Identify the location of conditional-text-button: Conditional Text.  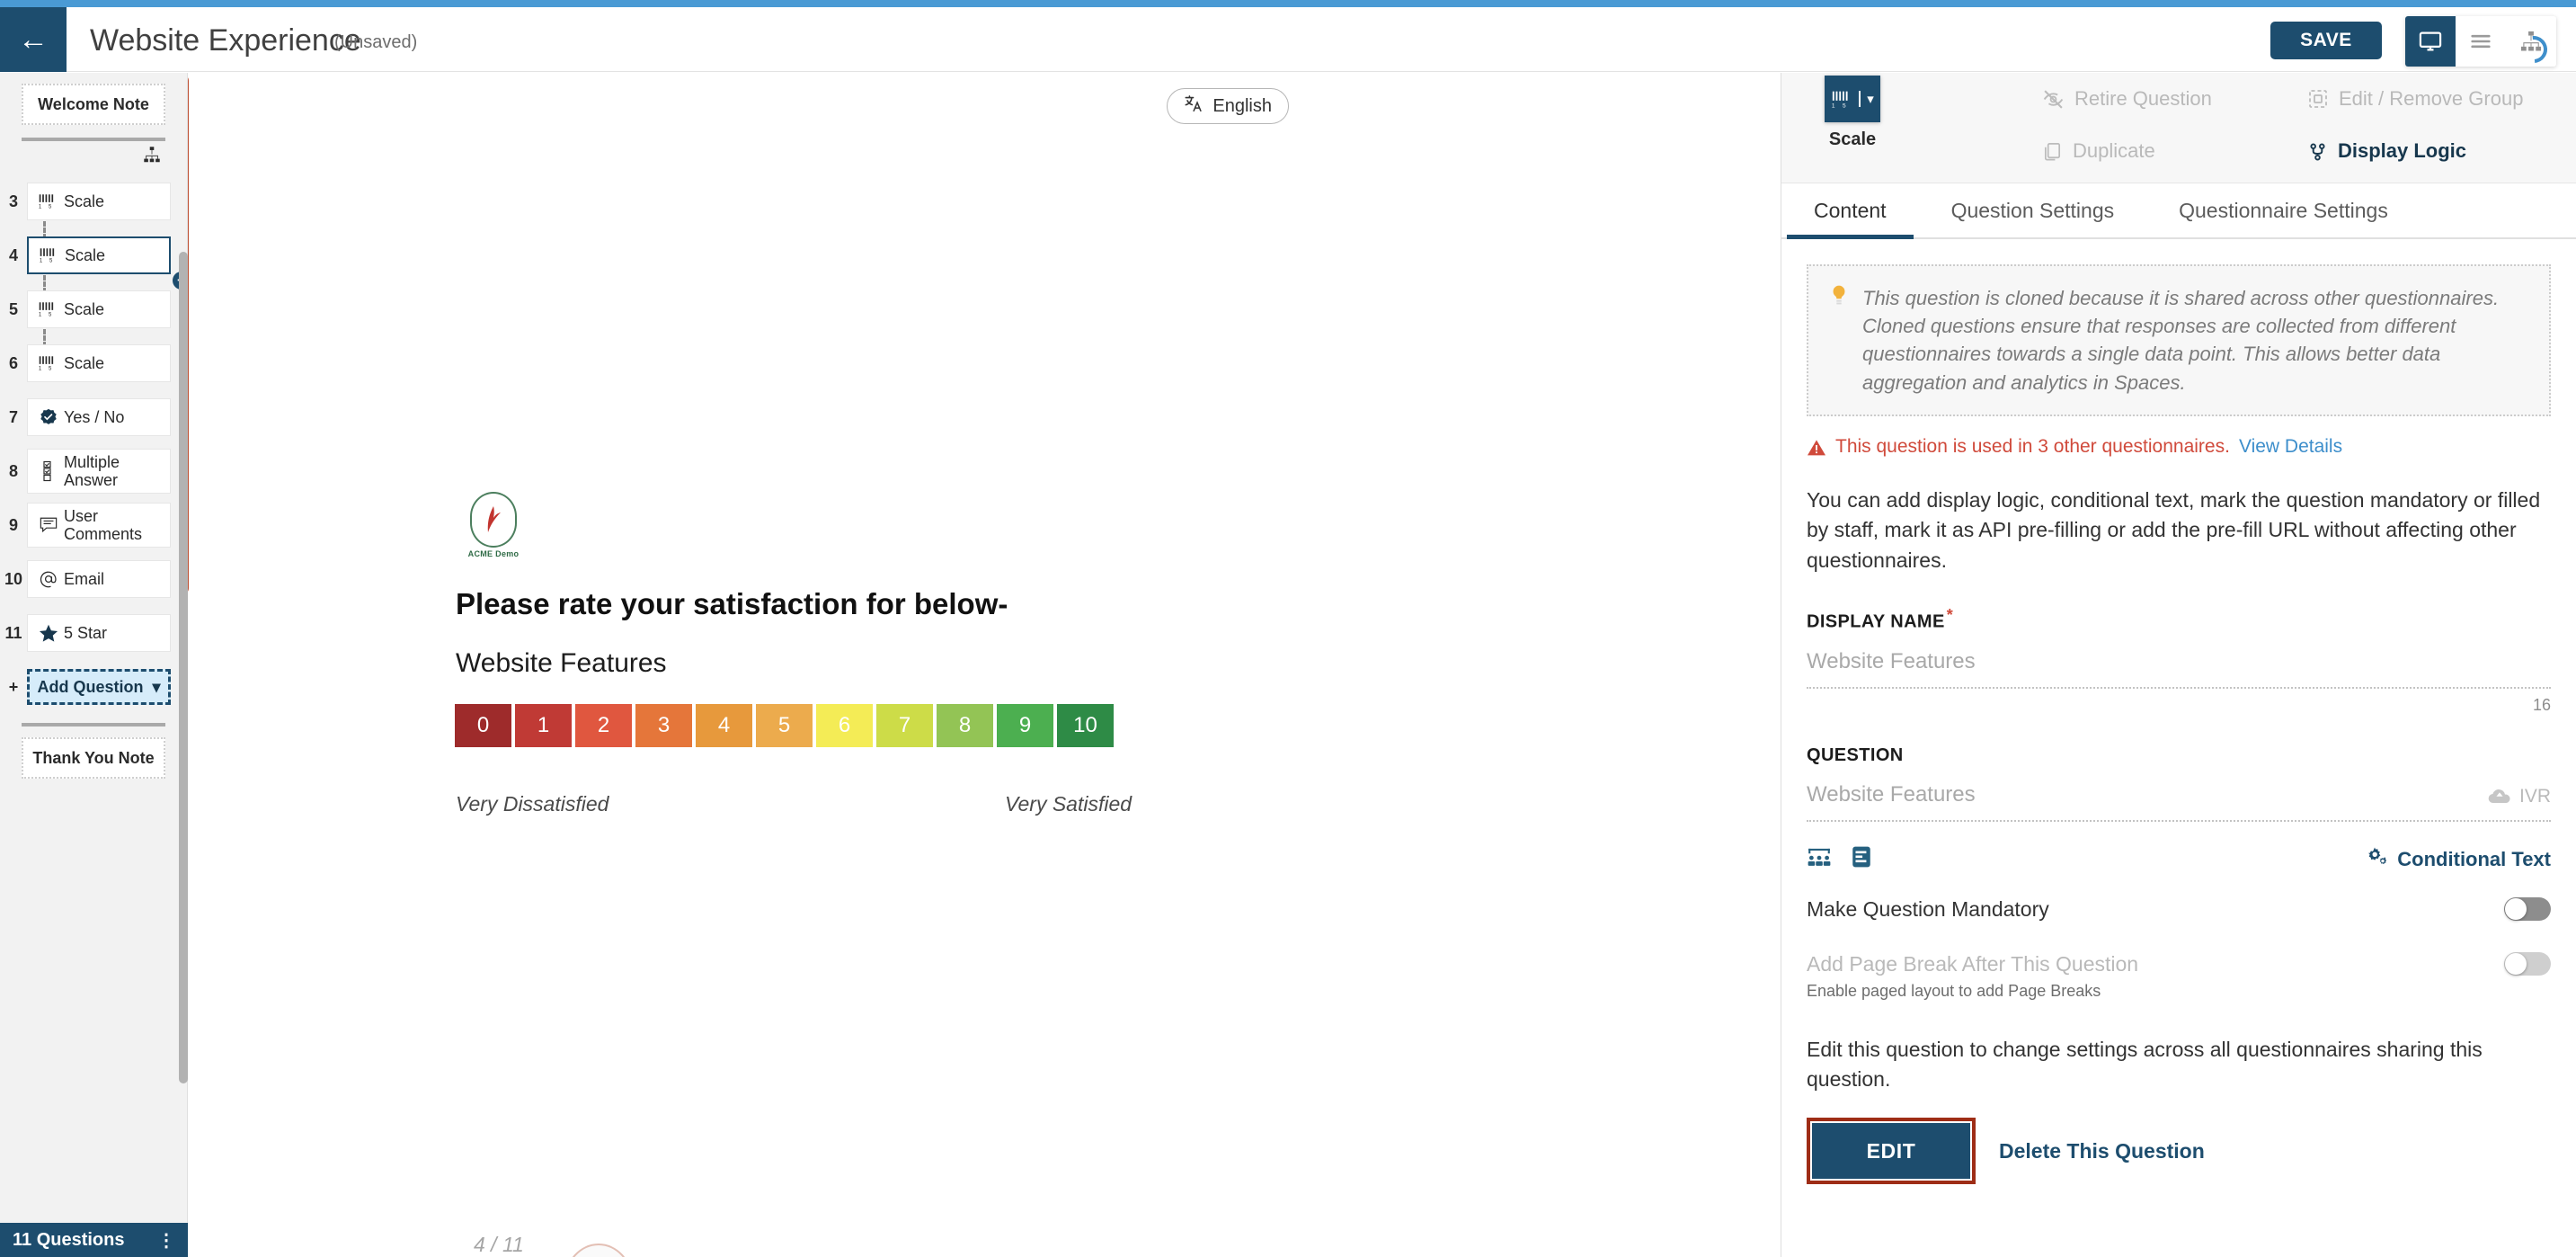
(2458, 859).